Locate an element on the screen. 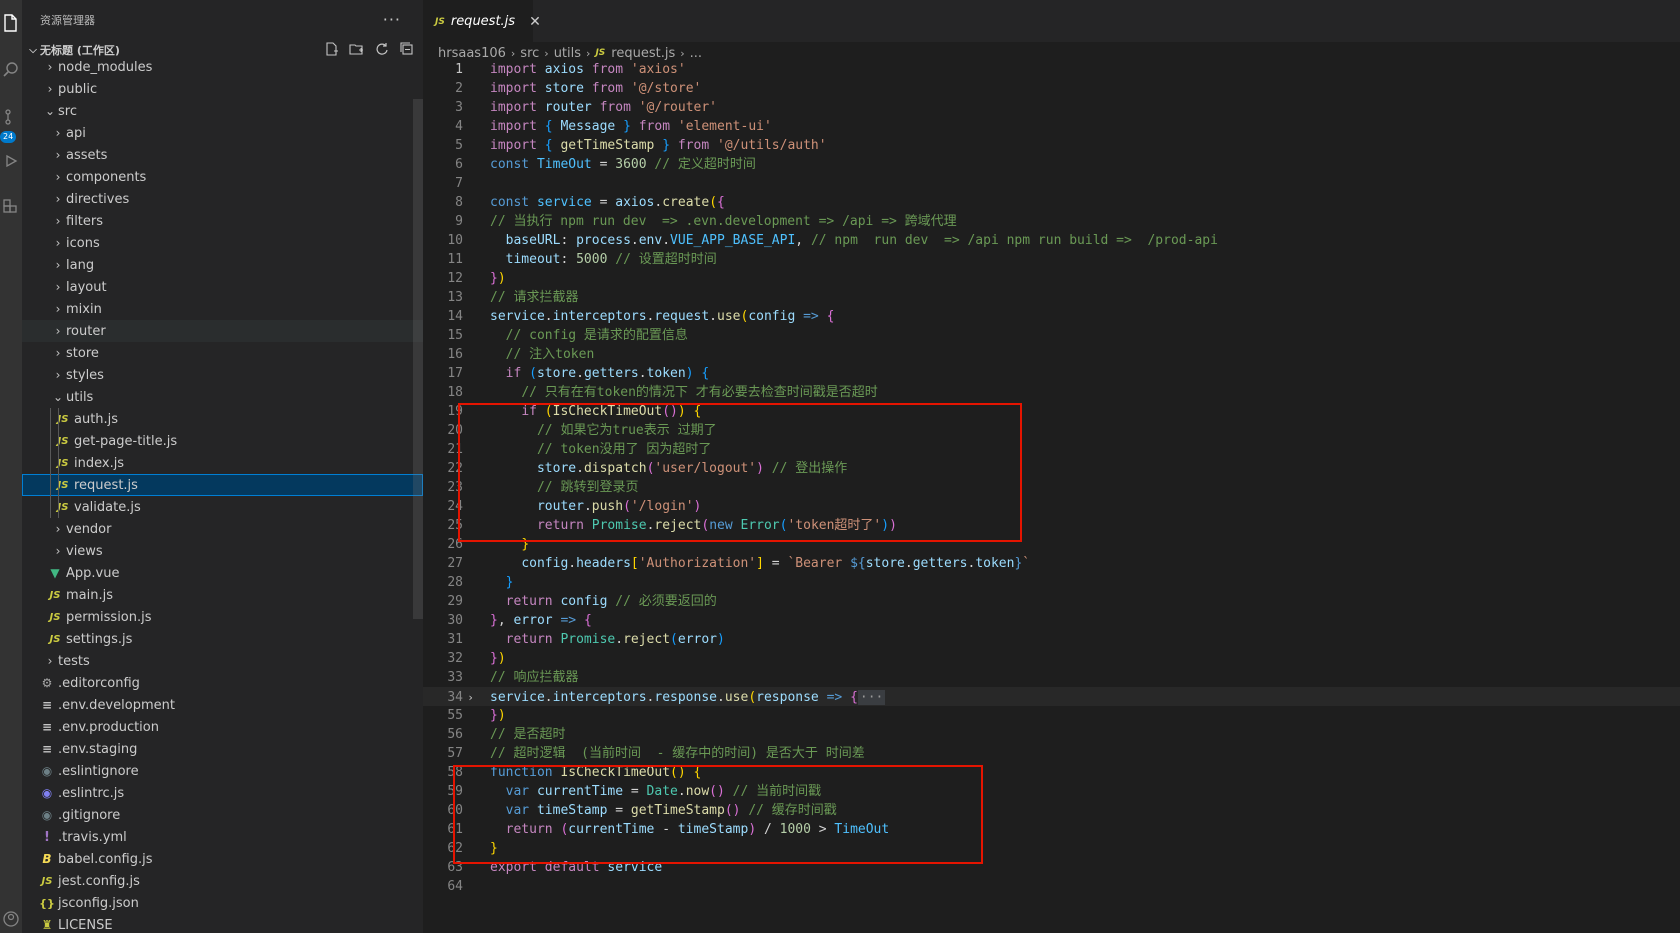  code-line: 33 // 响应拦截器 is located at coordinates (1051, 677).